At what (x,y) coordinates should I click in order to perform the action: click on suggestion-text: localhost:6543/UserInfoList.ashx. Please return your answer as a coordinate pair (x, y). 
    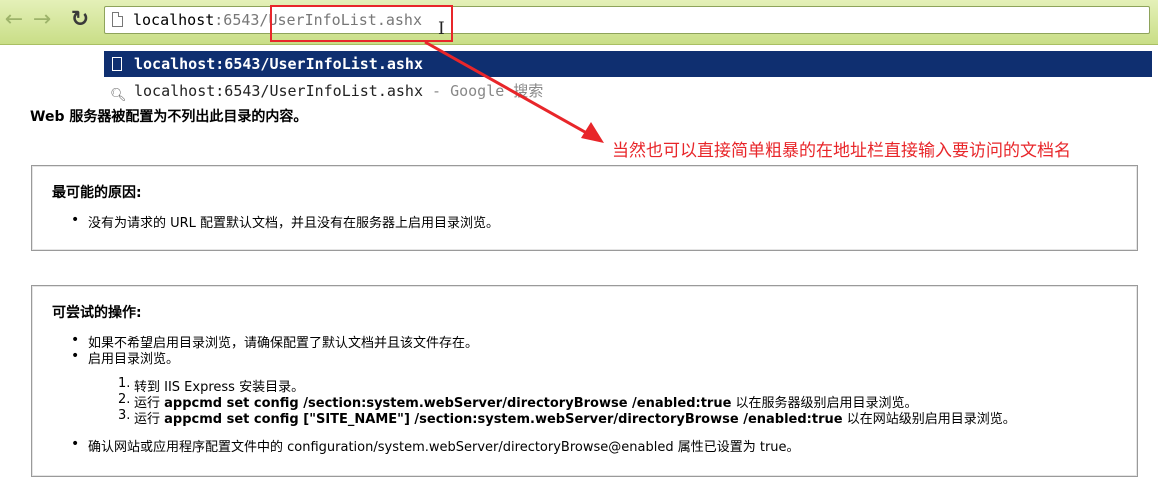
    Looking at the image, I should click on (278, 64).